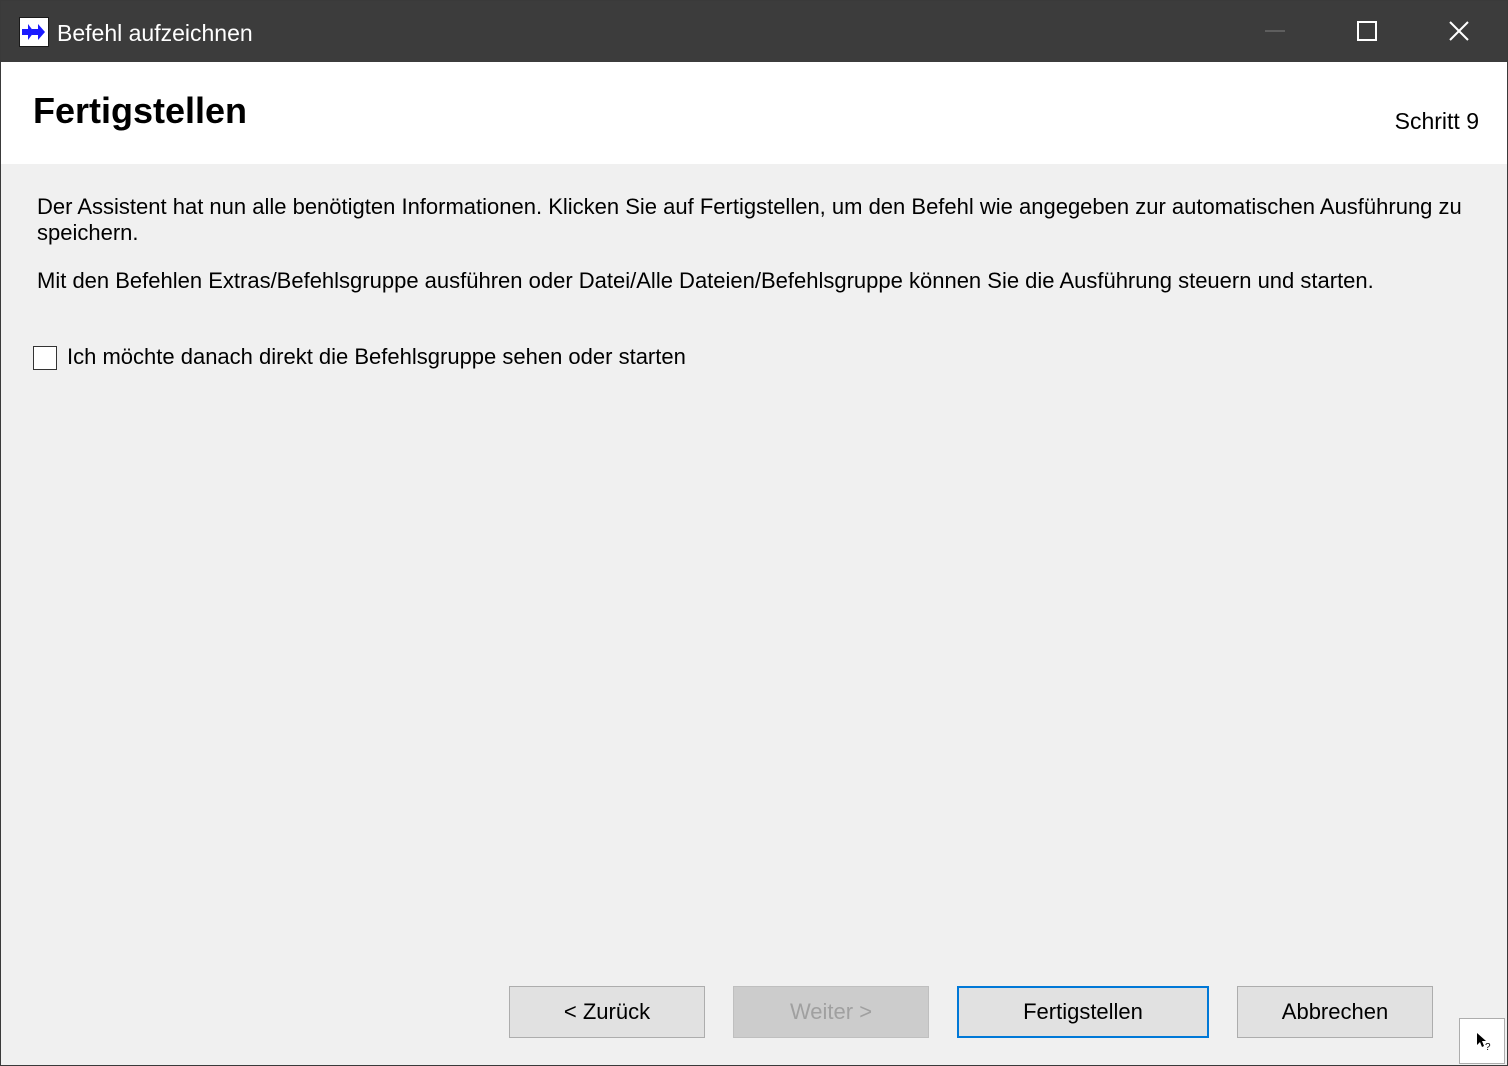 The height and width of the screenshot is (1066, 1508). What do you see at coordinates (1335, 1012) in the screenshot?
I see `cancel-button: Abbrechen` at bounding box center [1335, 1012].